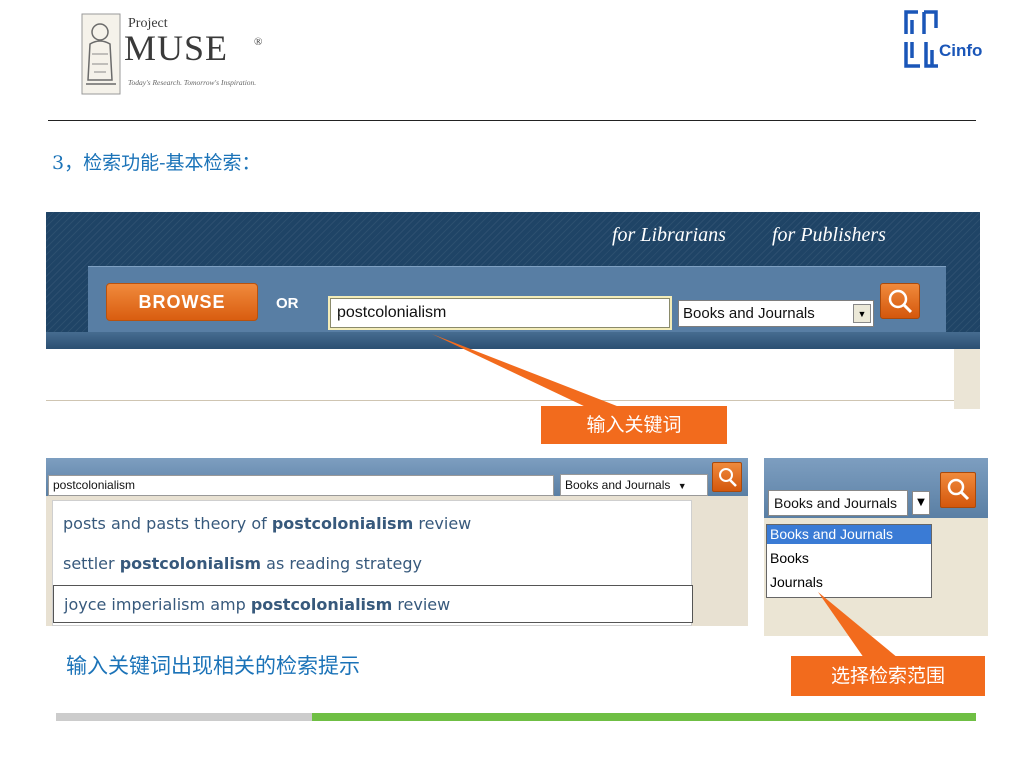 The height and width of the screenshot is (768, 1024). I want to click on suggestion-text: posts and pasts theory of, so click(167, 523).